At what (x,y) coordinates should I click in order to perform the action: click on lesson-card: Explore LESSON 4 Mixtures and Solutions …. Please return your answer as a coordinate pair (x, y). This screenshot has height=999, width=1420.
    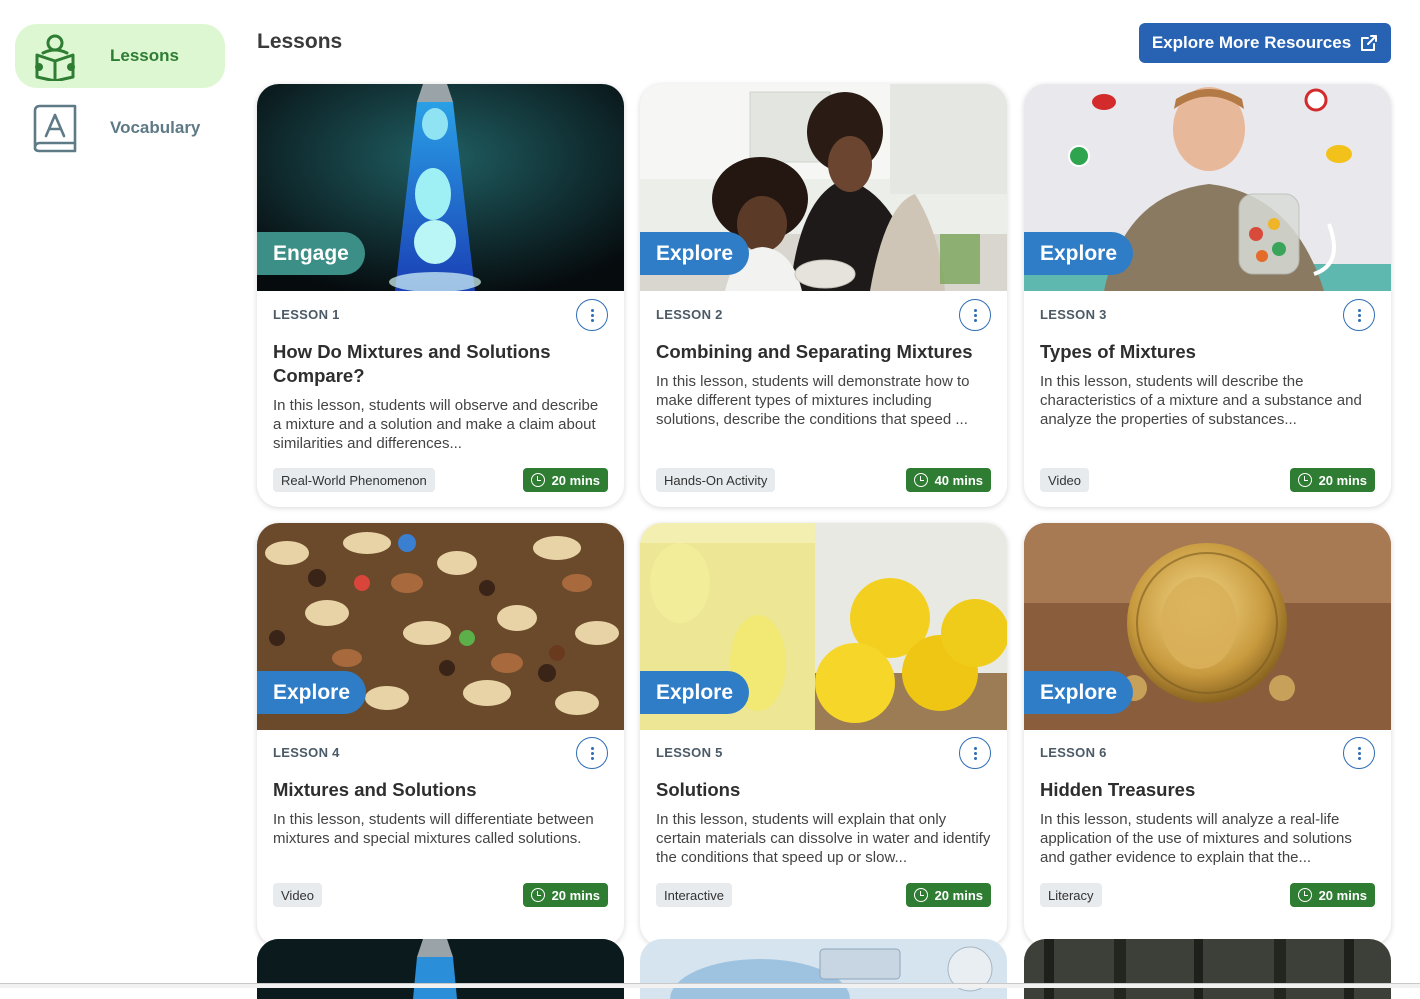
    Looking at the image, I should click on (440, 734).